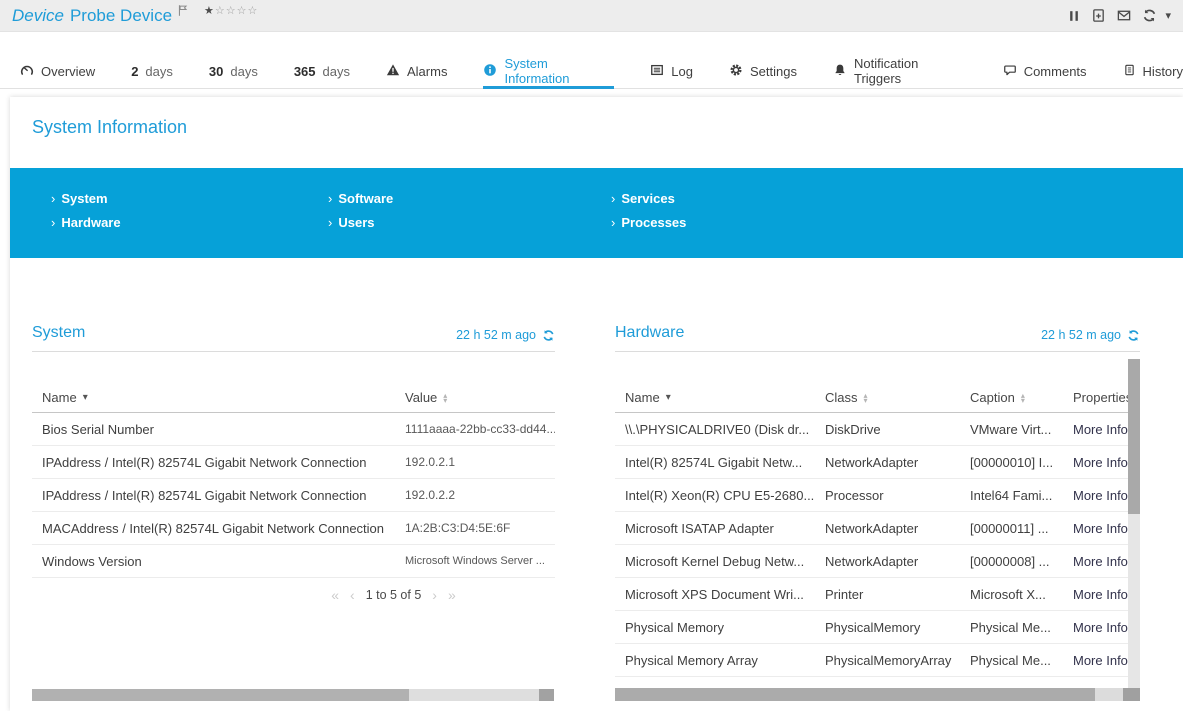 This screenshot has width=1183, height=711. What do you see at coordinates (57, 72) in the screenshot?
I see `tab-overview: Overview` at bounding box center [57, 72].